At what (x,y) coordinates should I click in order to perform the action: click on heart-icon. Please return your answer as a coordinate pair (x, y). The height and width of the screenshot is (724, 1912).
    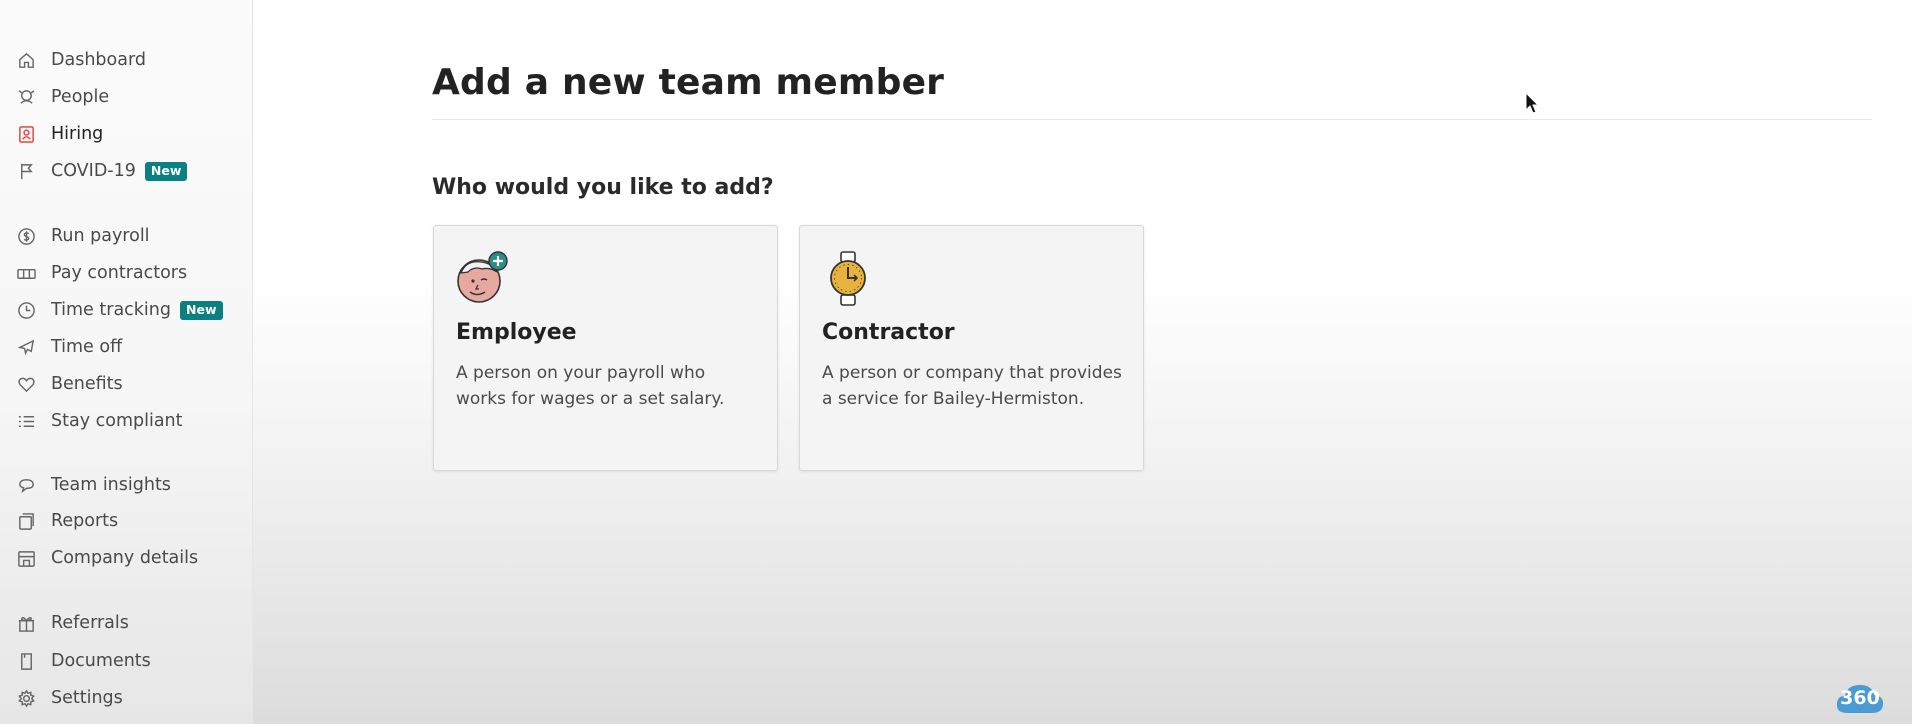
    Looking at the image, I should click on (26, 384).